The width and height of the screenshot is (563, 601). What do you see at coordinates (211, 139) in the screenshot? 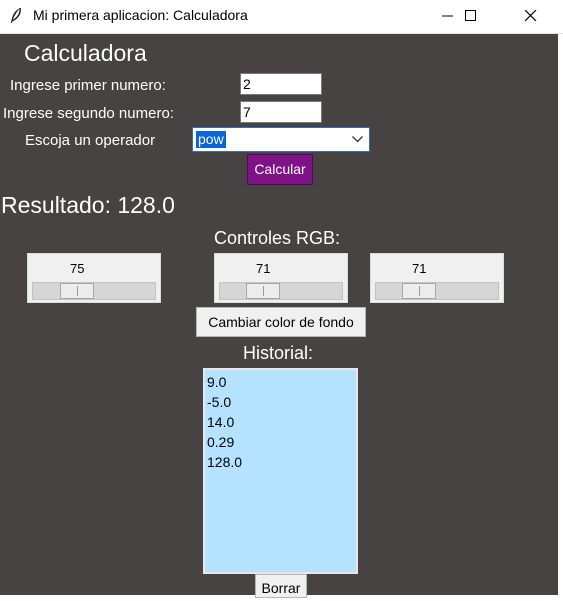
I see `operator-value: pow` at bounding box center [211, 139].